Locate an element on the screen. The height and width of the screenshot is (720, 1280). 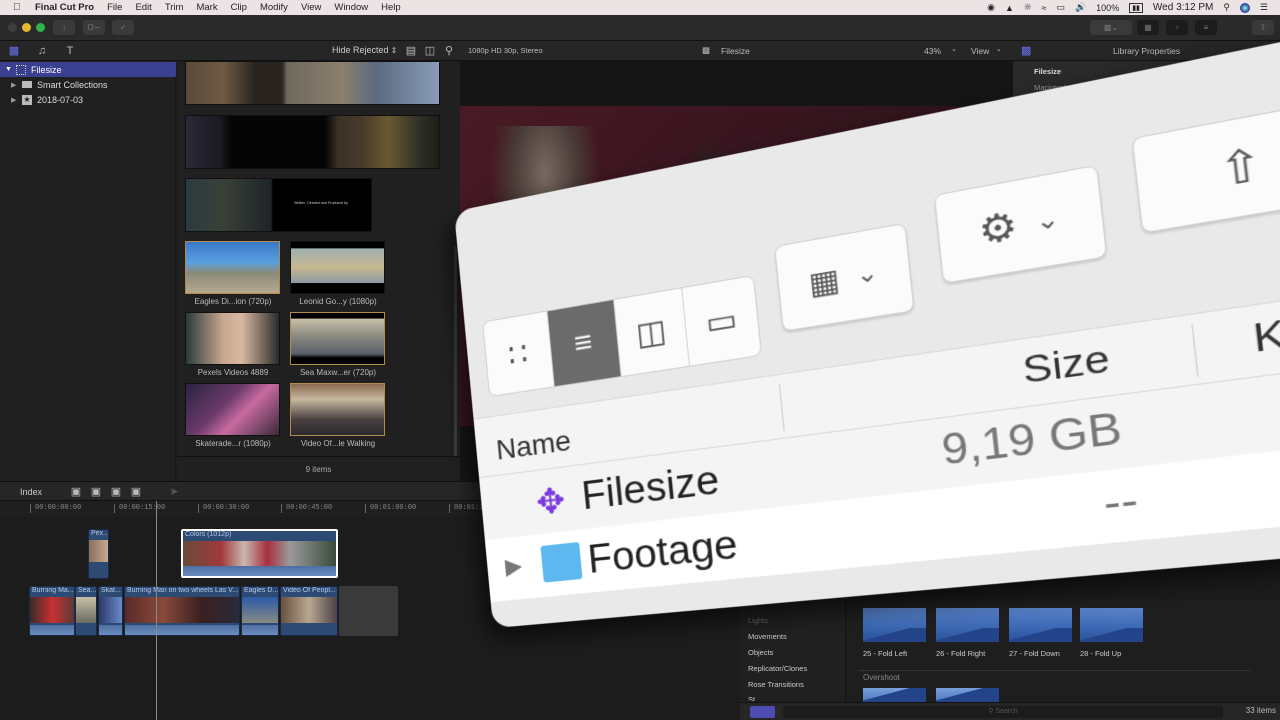
keyword-button: O∼ is located at coordinates (94, 27).